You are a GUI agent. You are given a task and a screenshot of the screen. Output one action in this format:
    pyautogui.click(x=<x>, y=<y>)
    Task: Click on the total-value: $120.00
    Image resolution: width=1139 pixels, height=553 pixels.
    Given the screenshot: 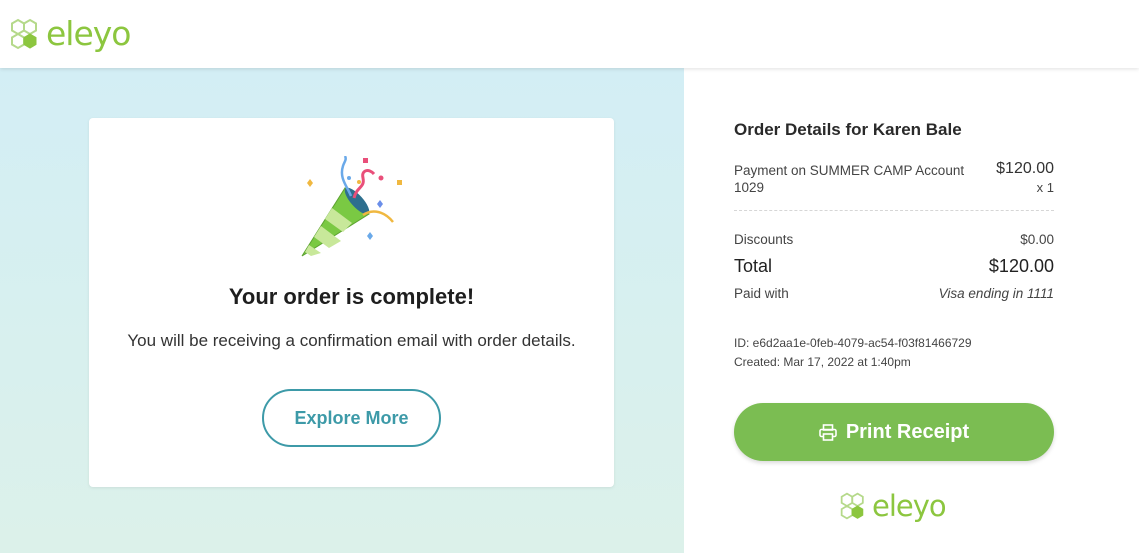 What is the action you would take?
    pyautogui.click(x=1021, y=266)
    